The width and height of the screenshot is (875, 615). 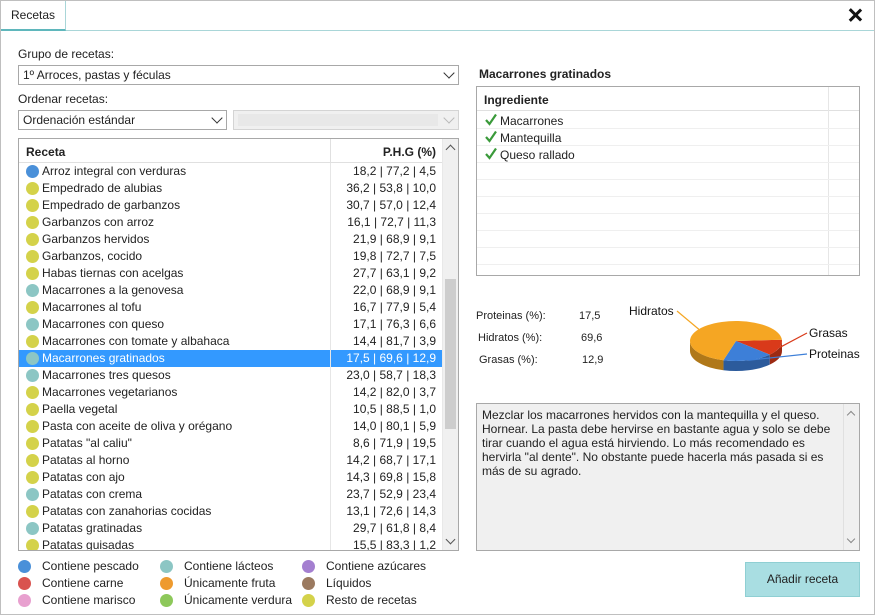 I want to click on recipe-row: Macarrones al tofu 16,7 | 77,9 | 5,4, so click(x=230, y=307).